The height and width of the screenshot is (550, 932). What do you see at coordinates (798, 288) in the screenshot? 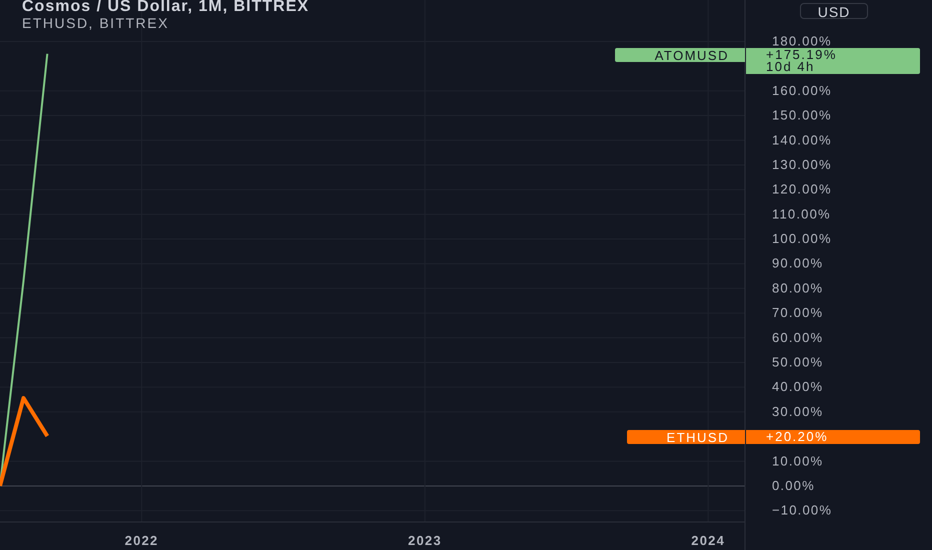
I see `y-axis-label: 80.00%` at bounding box center [798, 288].